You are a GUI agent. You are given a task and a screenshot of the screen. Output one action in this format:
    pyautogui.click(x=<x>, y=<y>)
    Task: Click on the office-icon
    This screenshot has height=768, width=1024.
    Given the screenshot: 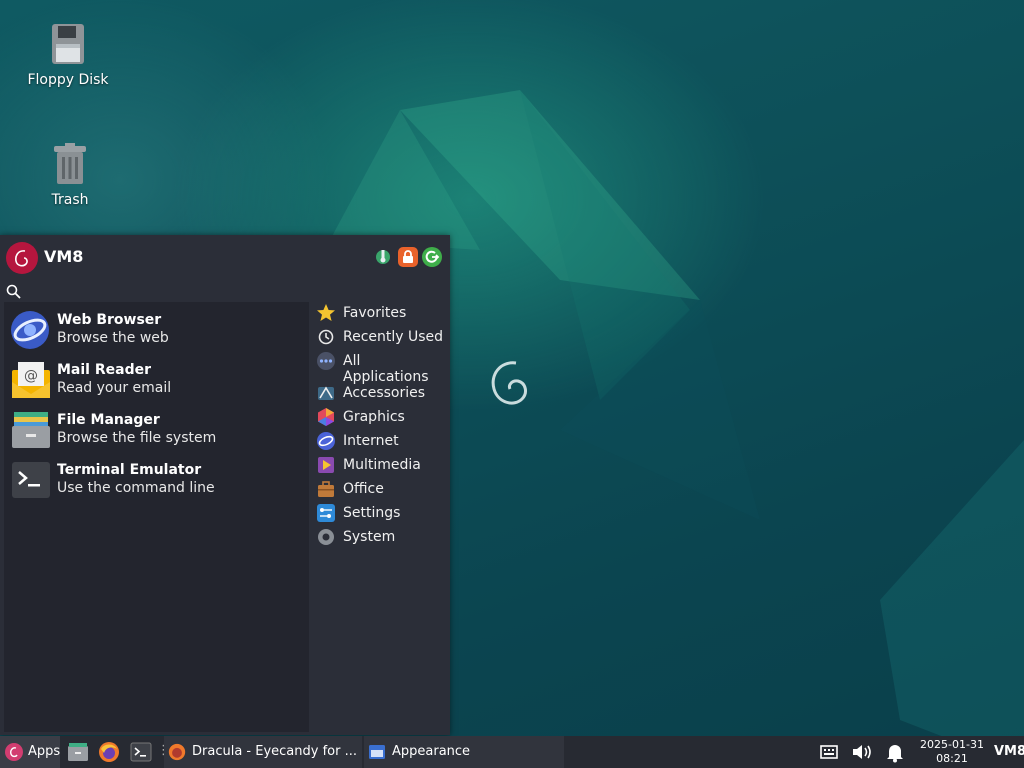 What is the action you would take?
    pyautogui.click(x=326, y=489)
    